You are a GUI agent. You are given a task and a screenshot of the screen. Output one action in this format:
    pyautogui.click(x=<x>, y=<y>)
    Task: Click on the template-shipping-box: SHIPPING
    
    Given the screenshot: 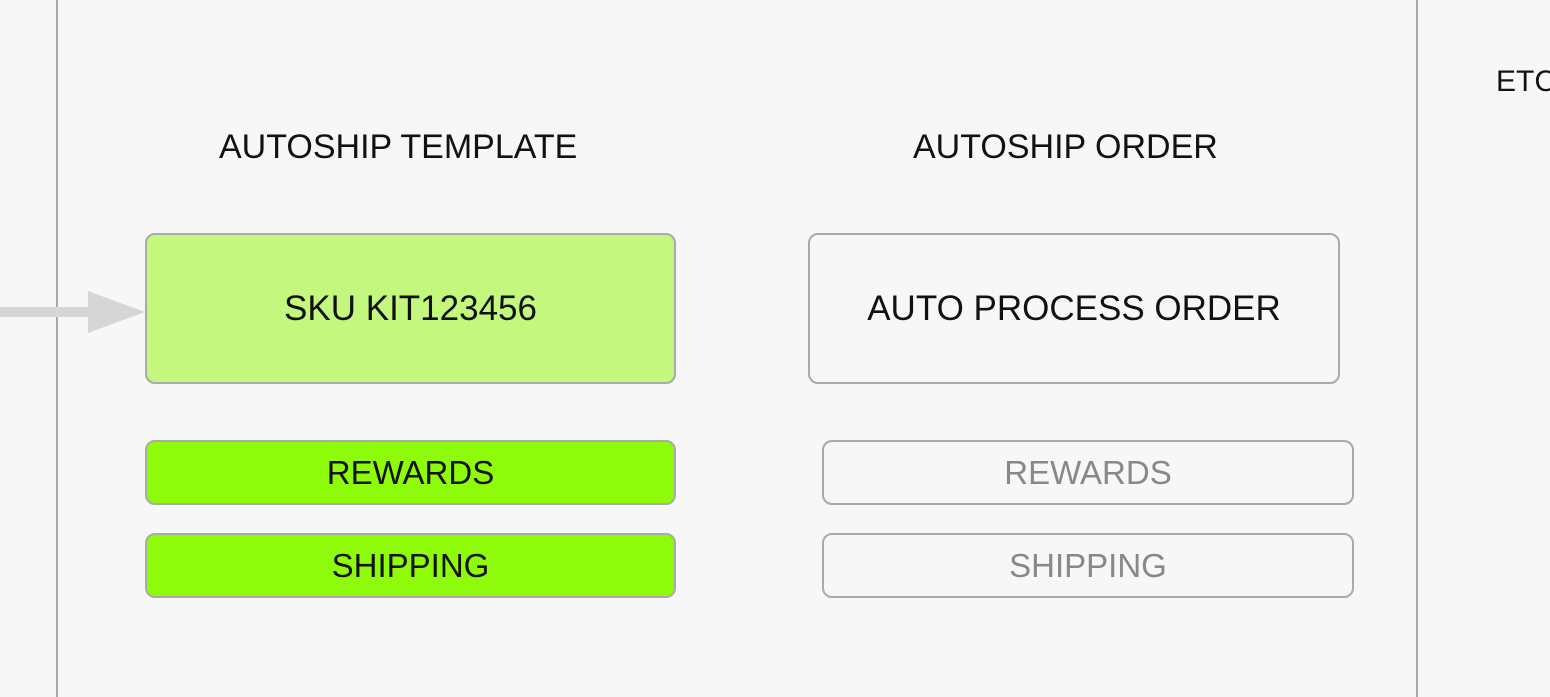 What is the action you would take?
    pyautogui.click(x=410, y=565)
    